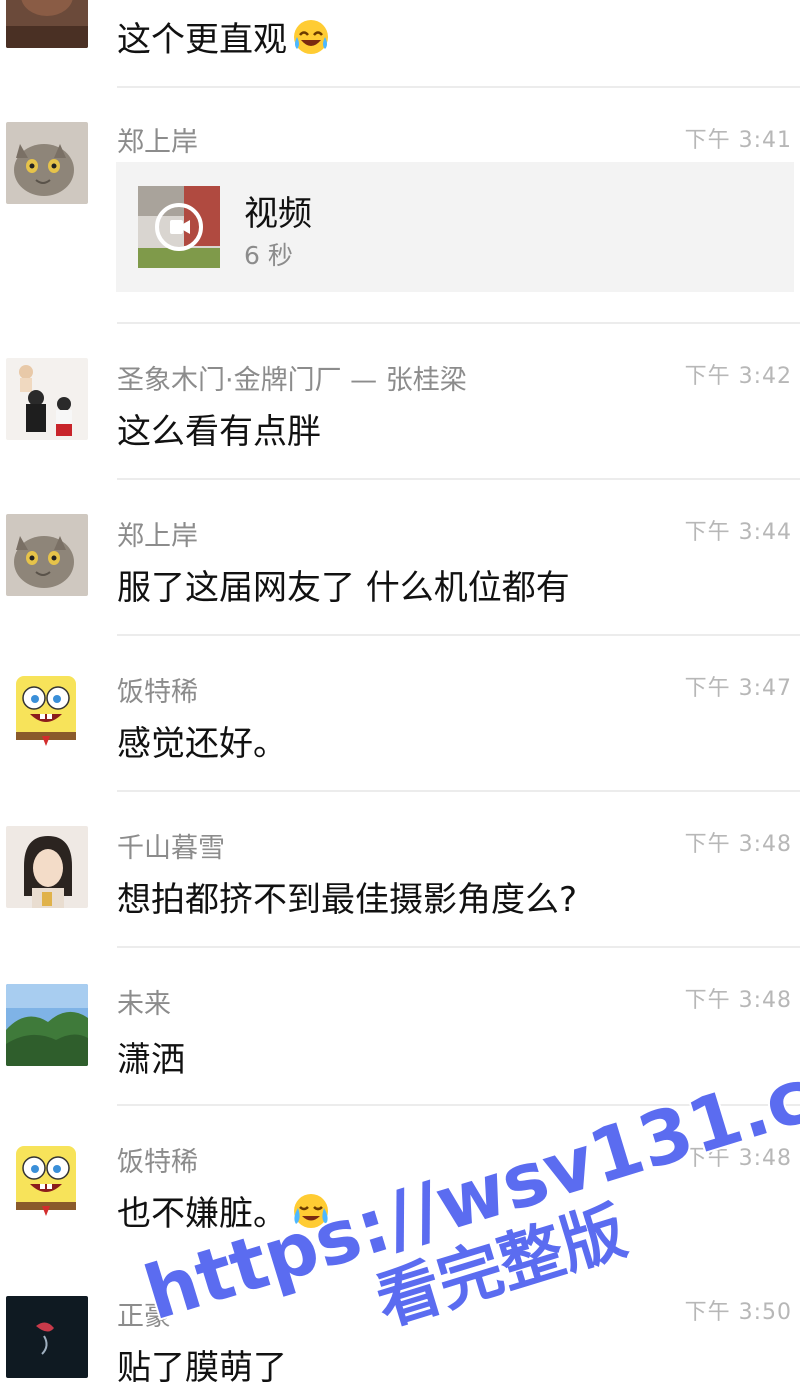 This screenshot has width=800, height=1389. What do you see at coordinates (219, 432) in the screenshot?
I see `message-text: 这么看有点胖` at bounding box center [219, 432].